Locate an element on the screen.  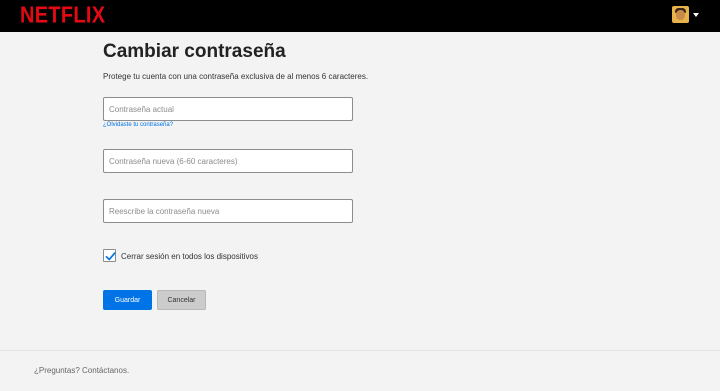
confirm-password-field is located at coordinates (228, 211).